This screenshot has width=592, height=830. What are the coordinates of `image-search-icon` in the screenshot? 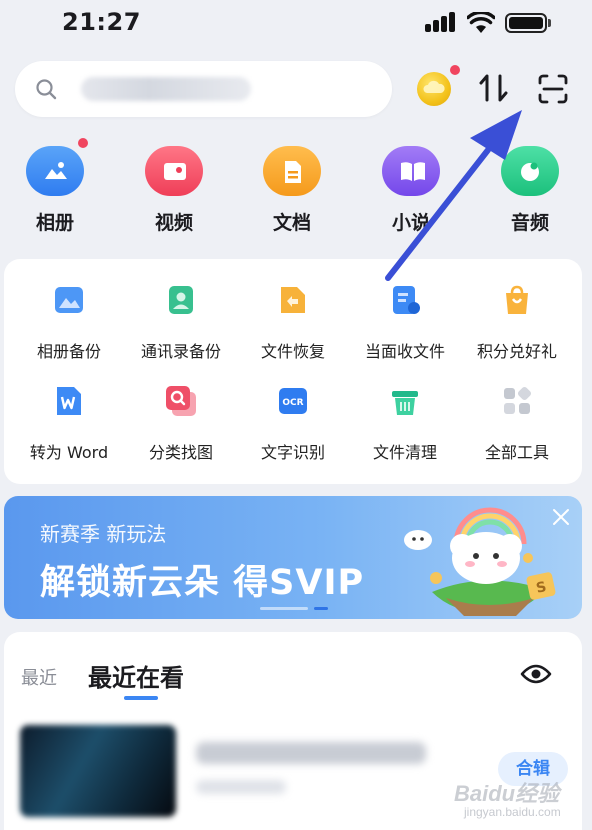 It's located at (181, 401).